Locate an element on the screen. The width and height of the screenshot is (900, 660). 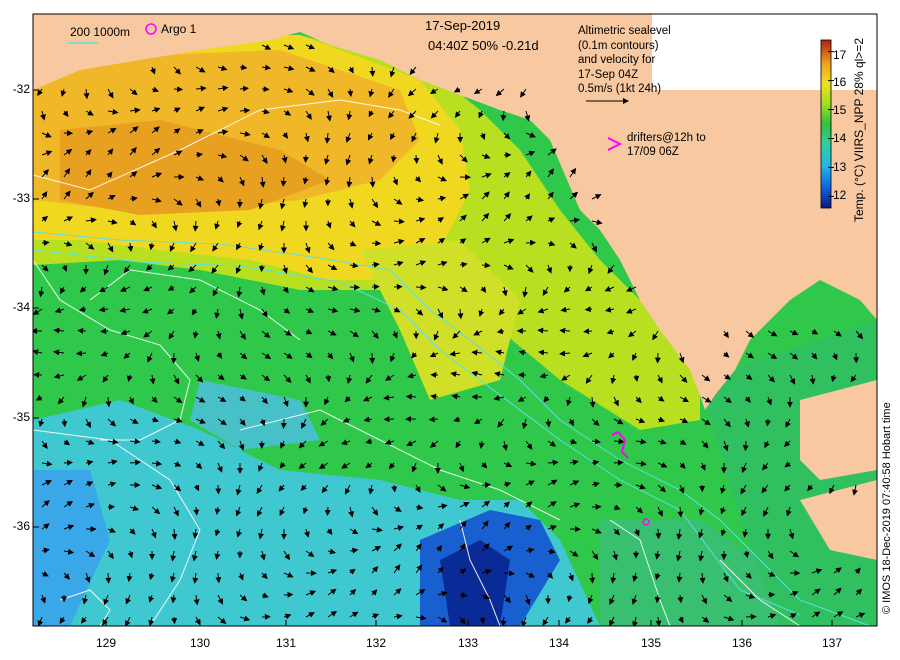
lat-tick-label: -34 is located at coordinates (21, 307).